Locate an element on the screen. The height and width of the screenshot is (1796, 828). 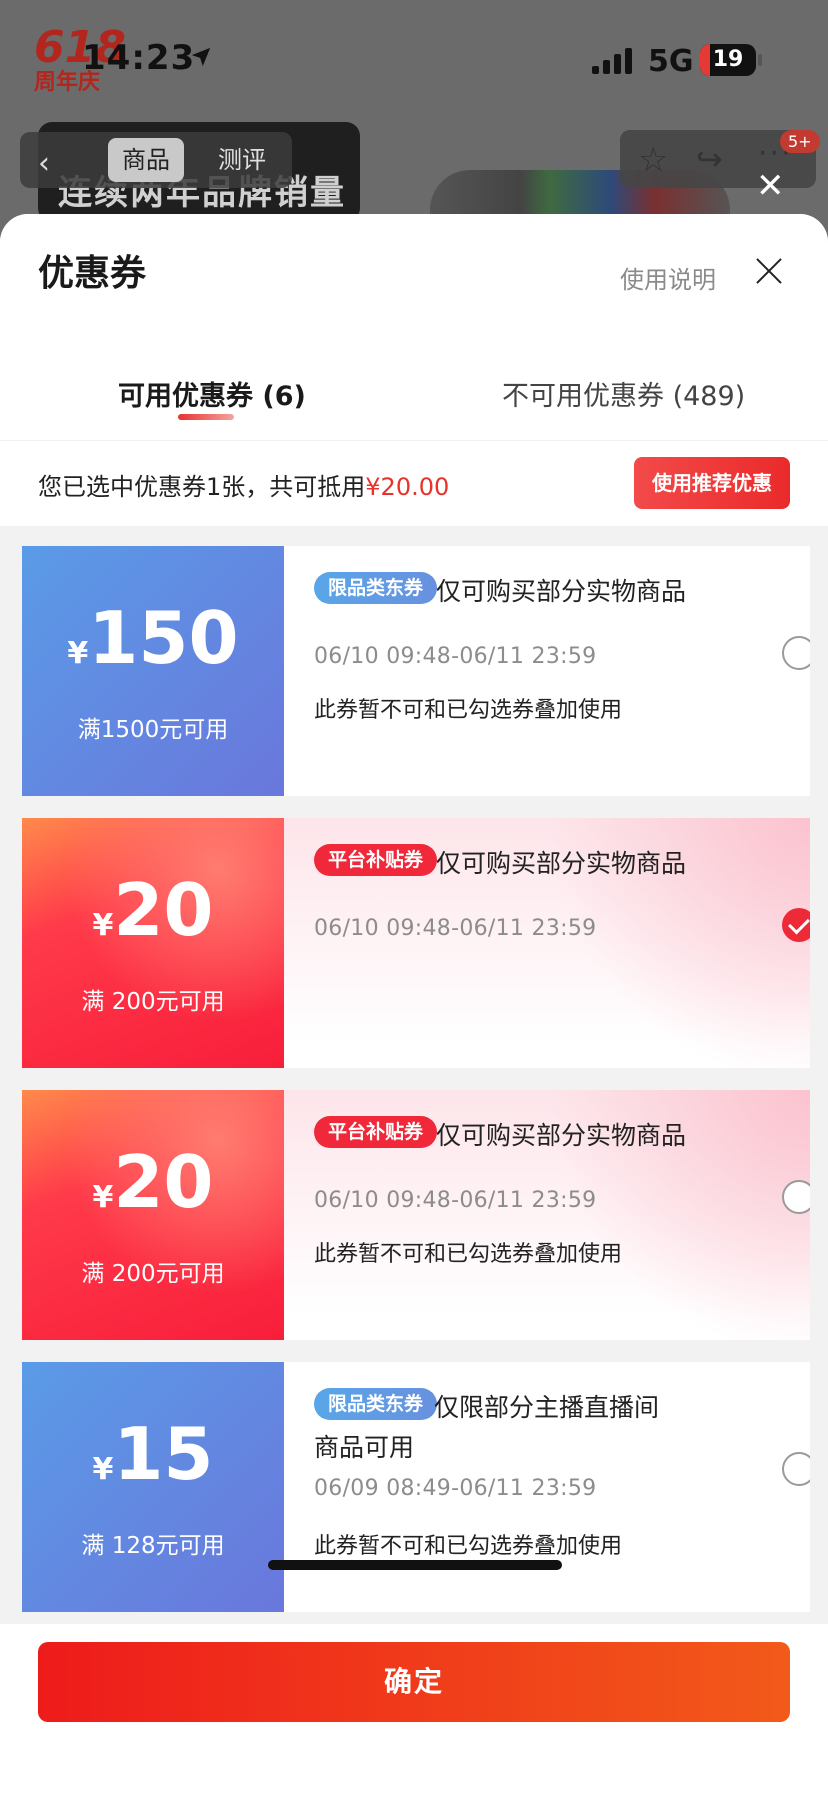
tab-review: 测评 is located at coordinates (242, 160).